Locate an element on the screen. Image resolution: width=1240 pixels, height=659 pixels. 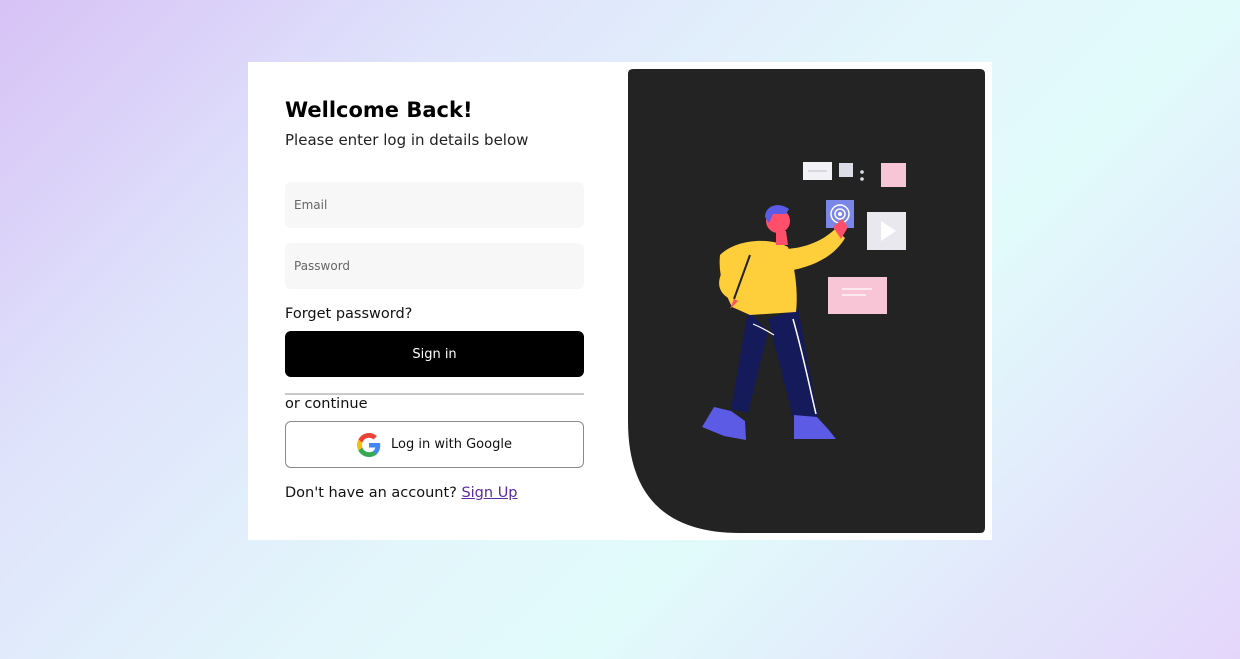
signup-link: Sign Up is located at coordinates (489, 493).